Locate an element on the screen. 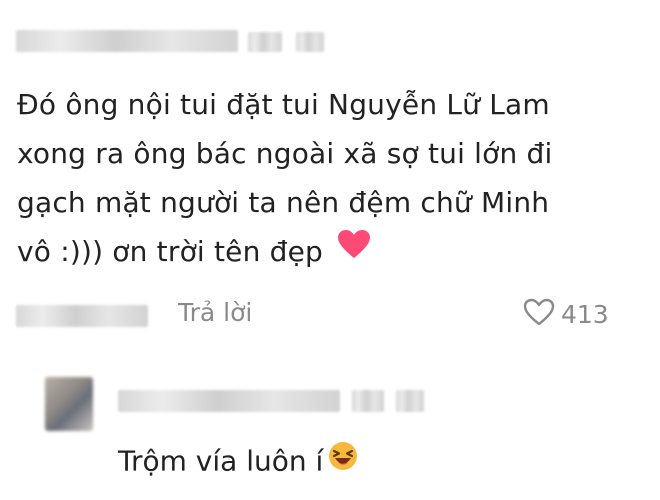 The image size is (660, 500). avatar is located at coordinates (69, 404).